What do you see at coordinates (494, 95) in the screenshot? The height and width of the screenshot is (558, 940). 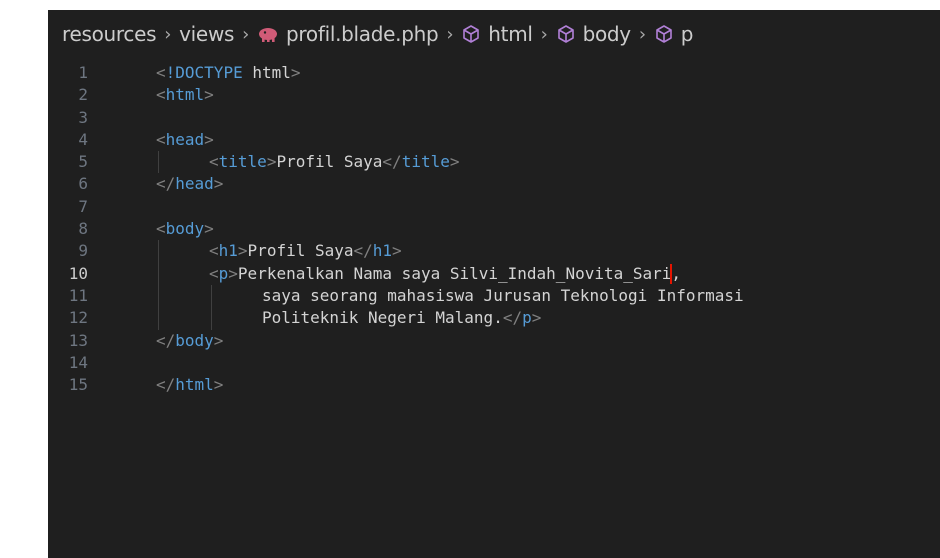 I see `code-line: 2 <html>` at bounding box center [494, 95].